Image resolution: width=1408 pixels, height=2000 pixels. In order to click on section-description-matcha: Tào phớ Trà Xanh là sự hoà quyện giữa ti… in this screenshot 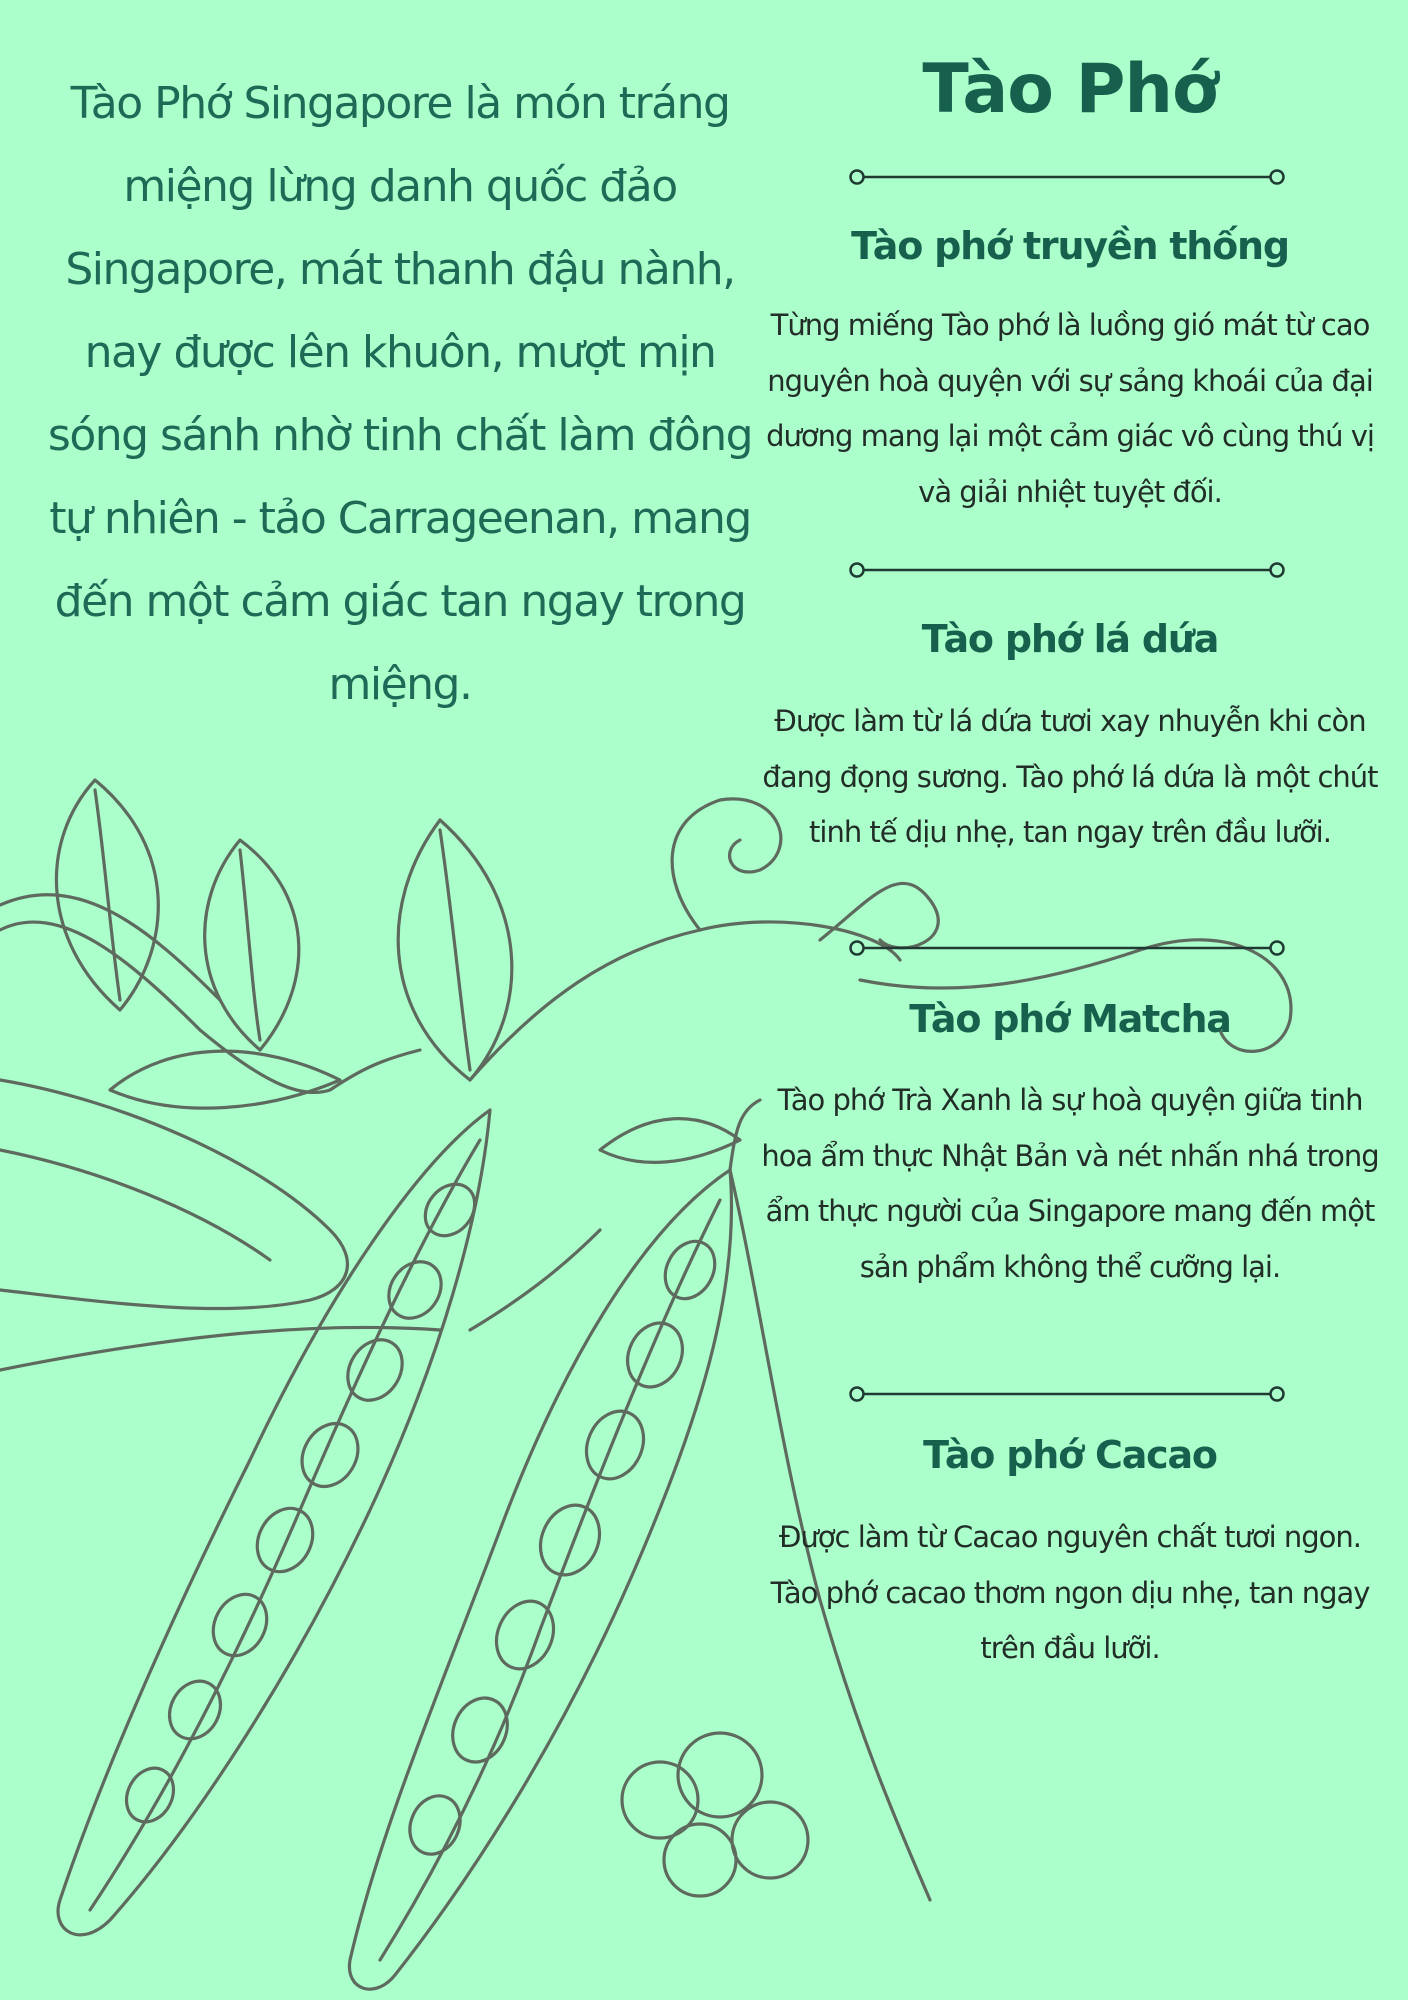, I will do `click(1070, 1183)`.